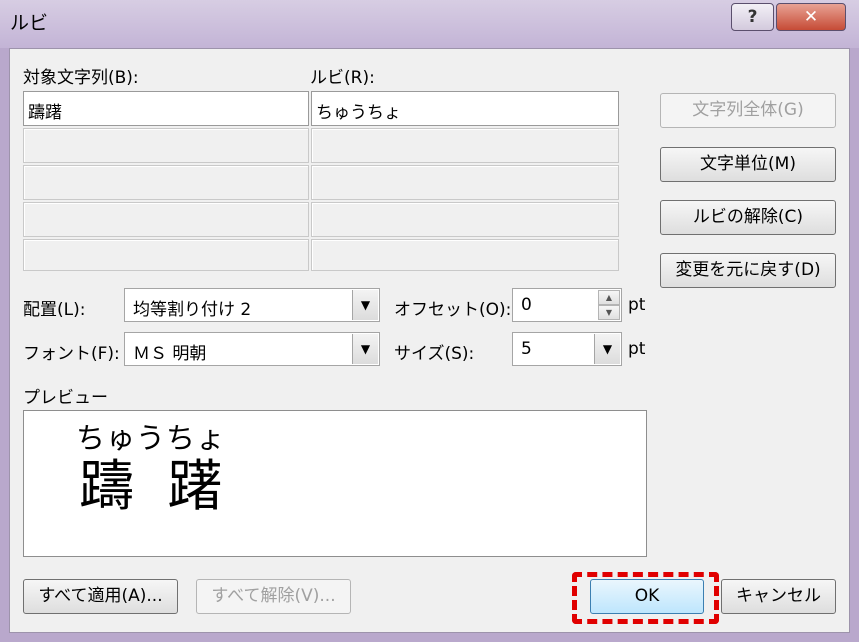 The height and width of the screenshot is (642, 859). I want to click on ruby-header: ルビ(R):, so click(342, 78).